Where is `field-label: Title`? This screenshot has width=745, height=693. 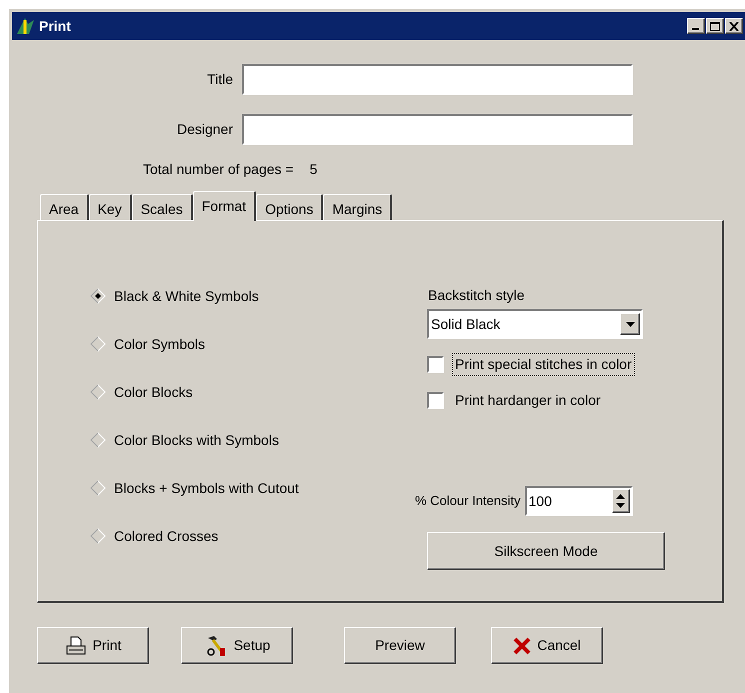
field-label: Title is located at coordinates (220, 79).